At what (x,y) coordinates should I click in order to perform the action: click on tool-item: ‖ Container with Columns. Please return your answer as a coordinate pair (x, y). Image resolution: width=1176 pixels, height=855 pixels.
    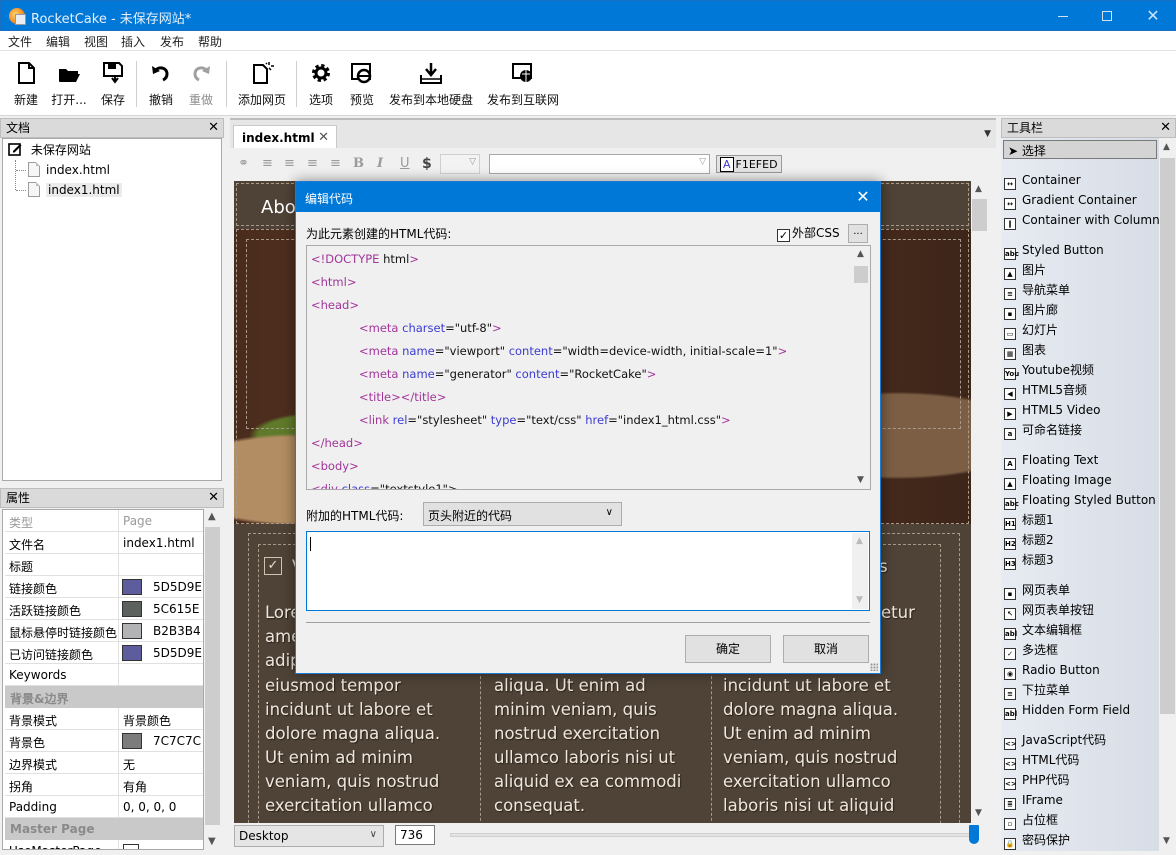
    Looking at the image, I should click on (1081, 220).